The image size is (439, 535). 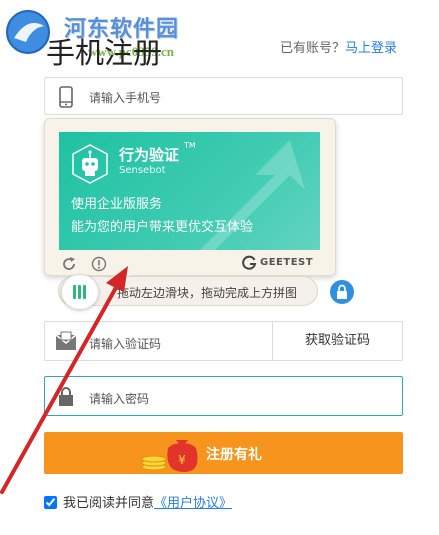 I want to click on password-placeholder: 请输入密码, so click(x=119, y=399).